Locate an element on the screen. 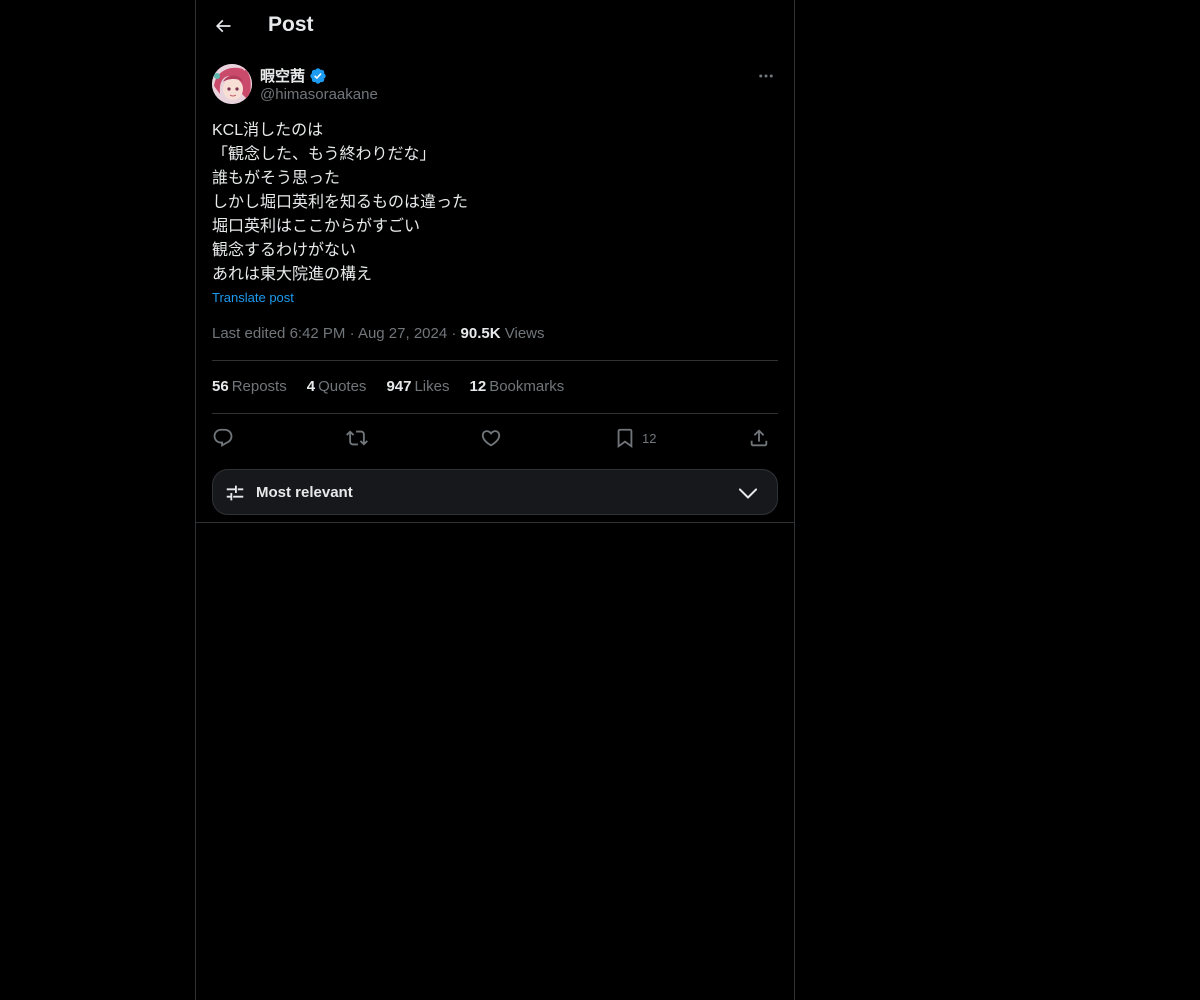  quotes-stat: 4 Quotes is located at coordinates (337, 386).